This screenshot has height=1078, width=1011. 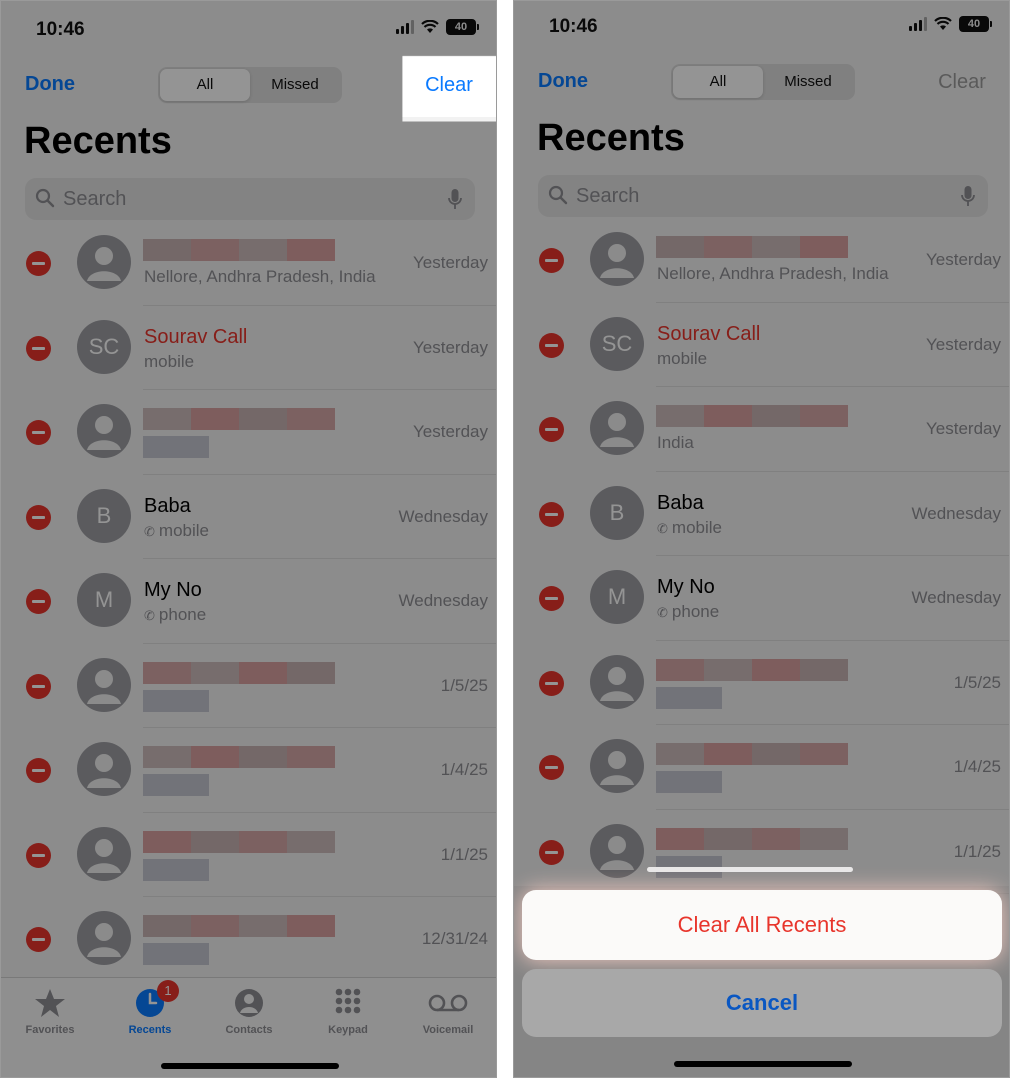 What do you see at coordinates (943, 23) in the screenshot?
I see `wifi-icon` at bounding box center [943, 23].